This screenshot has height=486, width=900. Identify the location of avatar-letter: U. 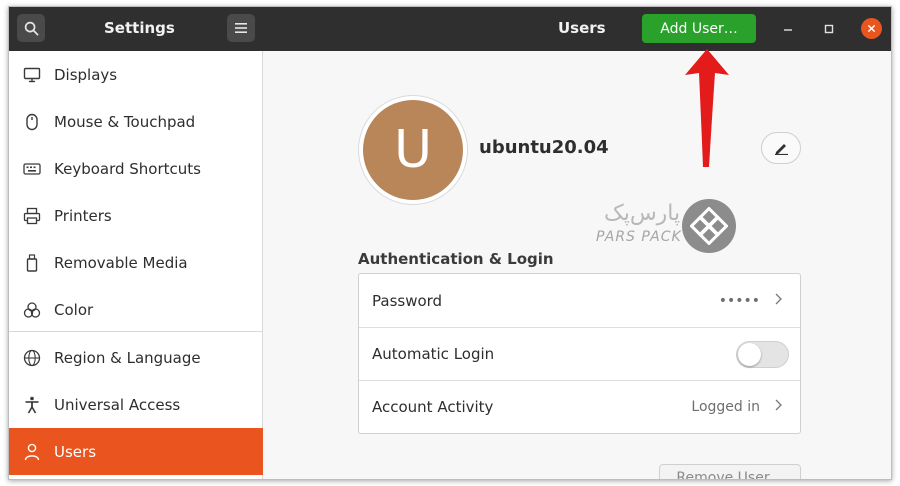
(413, 150).